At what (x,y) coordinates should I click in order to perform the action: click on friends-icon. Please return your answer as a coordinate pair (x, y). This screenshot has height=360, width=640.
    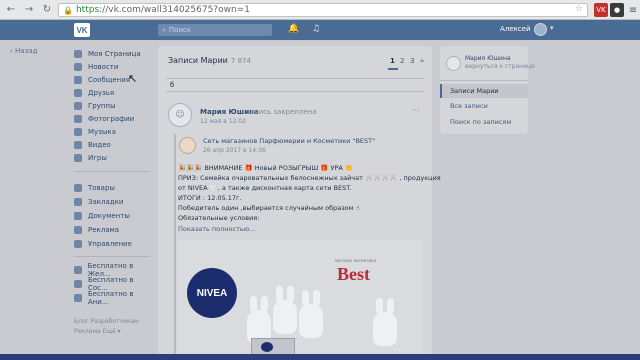
    Looking at the image, I should click on (78, 93).